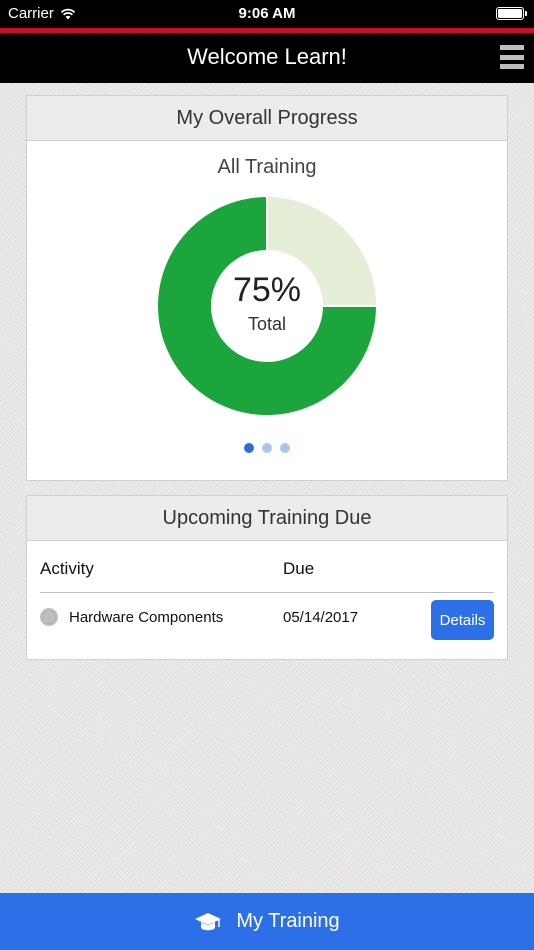 The image size is (534, 950). I want to click on table-header: Activity Due, so click(267, 576).